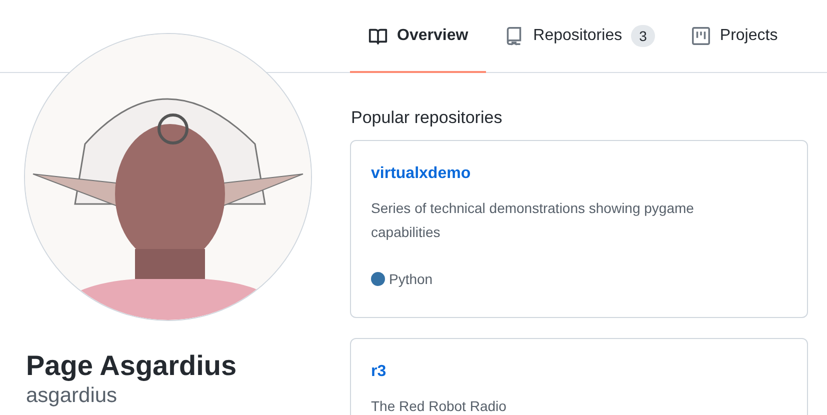 This screenshot has height=415, width=827. I want to click on profile-name: Page Asgardius, so click(132, 366).